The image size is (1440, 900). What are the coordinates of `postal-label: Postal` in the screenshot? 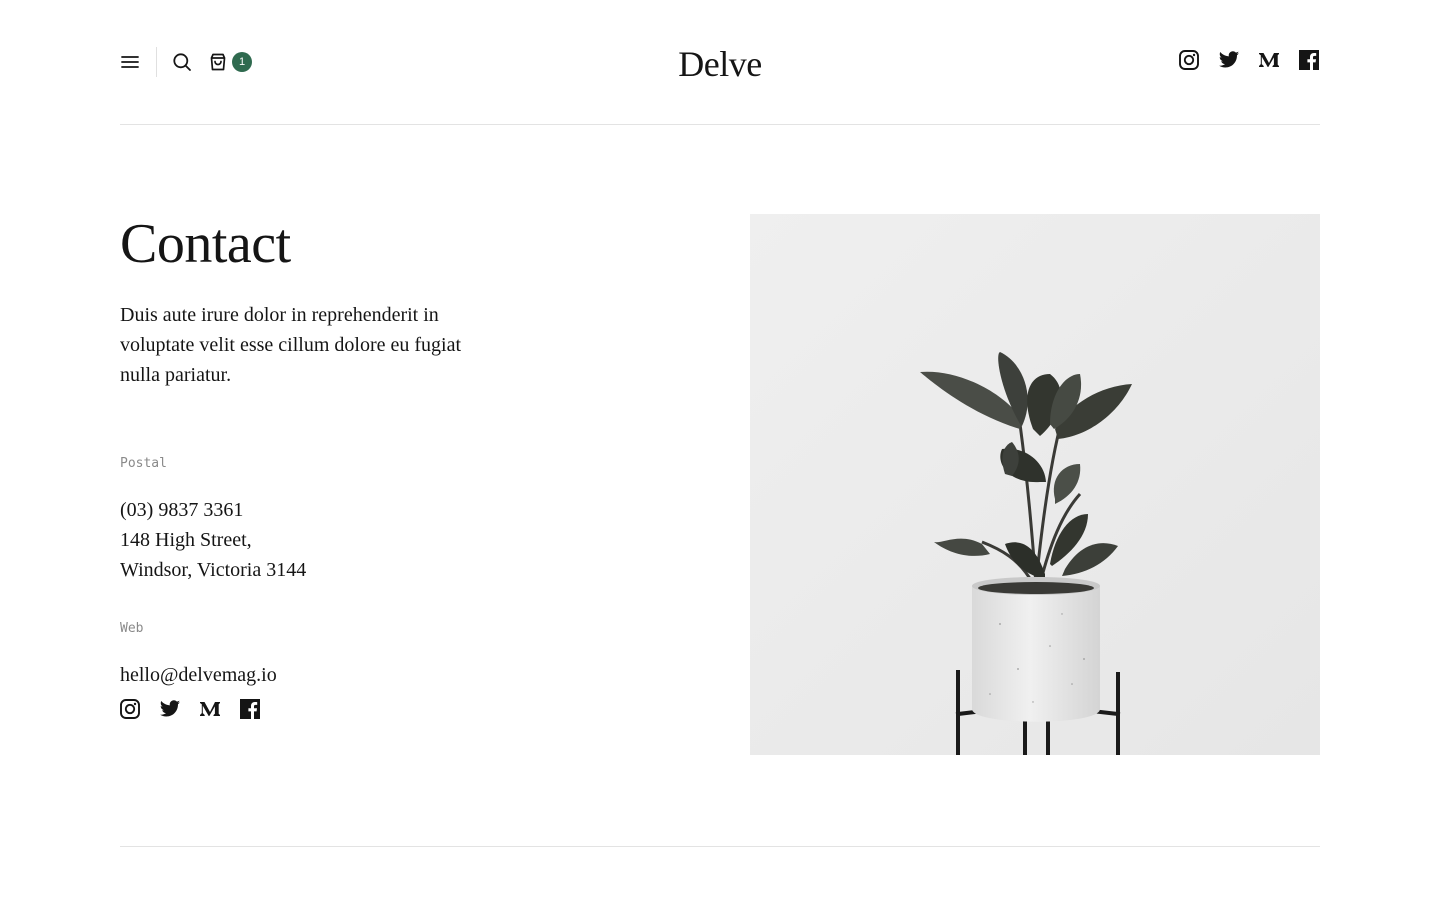 It's located at (143, 463).